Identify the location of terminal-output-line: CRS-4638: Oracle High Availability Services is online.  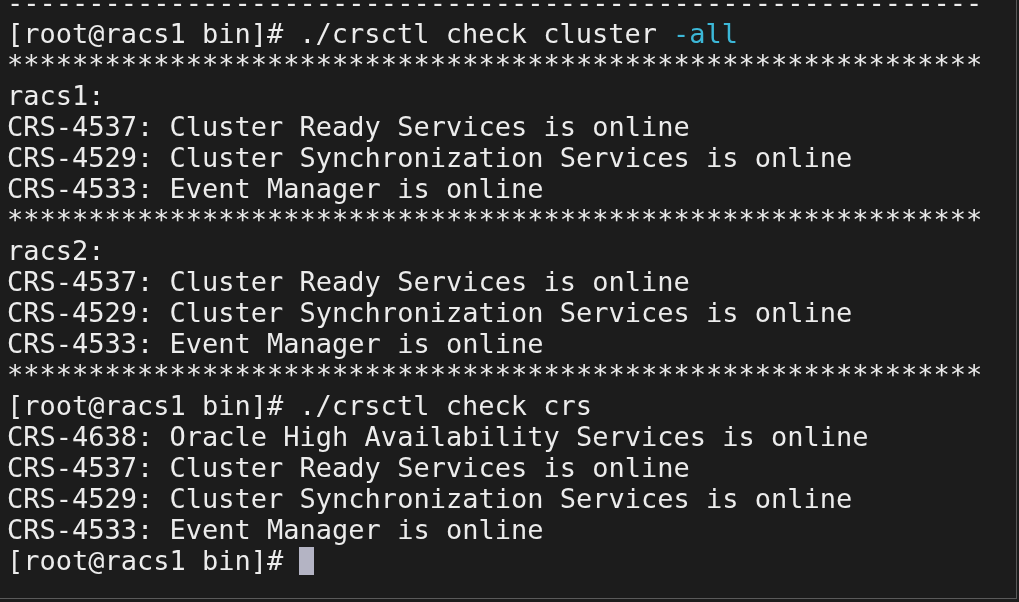
(438, 436).